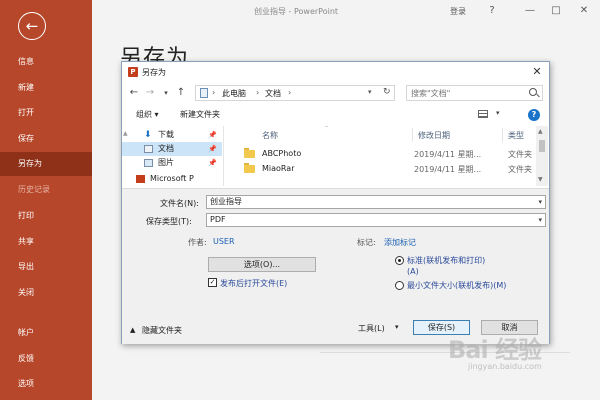 The height and width of the screenshot is (400, 600). Describe the element at coordinates (533, 92) in the screenshot. I see `search-icon` at that location.